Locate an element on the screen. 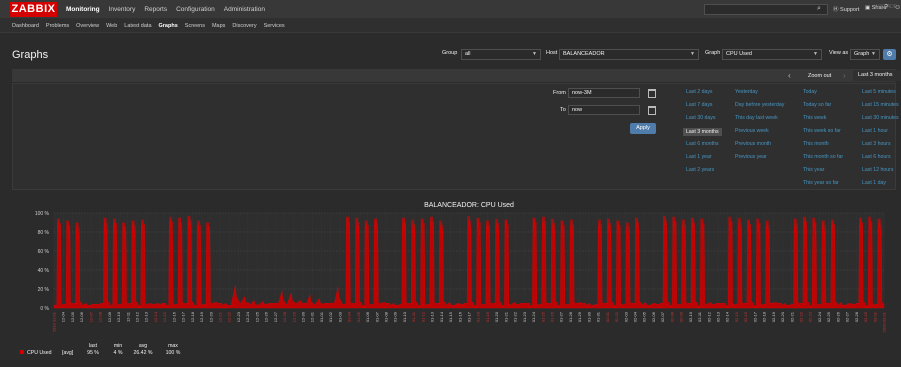  zoom-out-button: Zoom out is located at coordinates (819, 76).